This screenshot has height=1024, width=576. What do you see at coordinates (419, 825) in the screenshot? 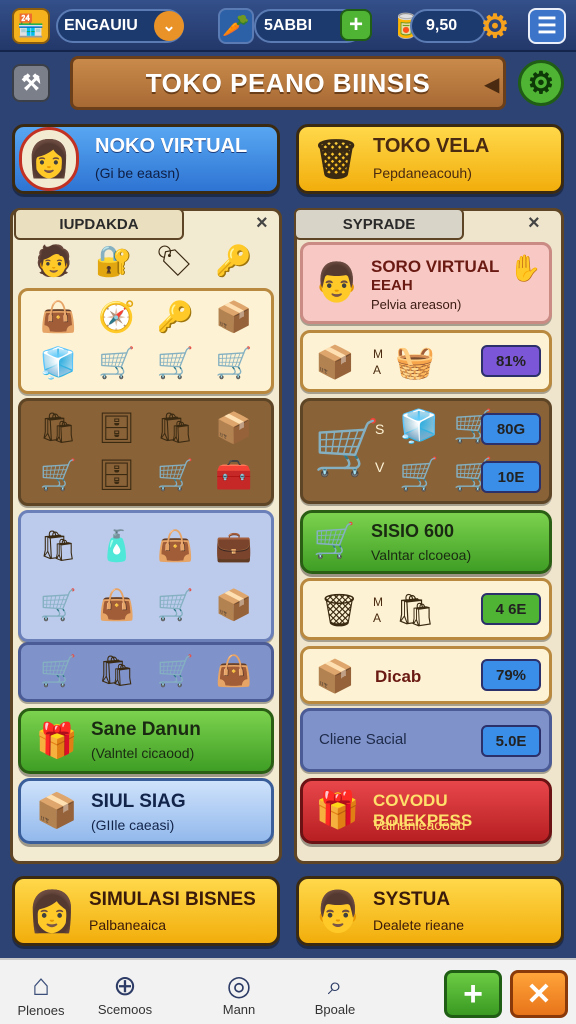
I see `button-subtitle: Valhanleaoodd` at bounding box center [419, 825].